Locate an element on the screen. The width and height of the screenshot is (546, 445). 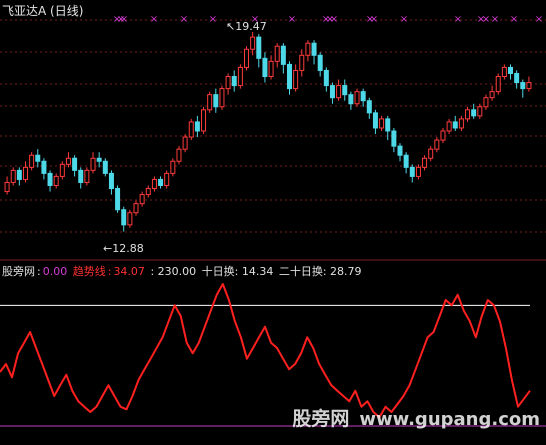
high-price-label: ↖19.47 is located at coordinates (246, 26).